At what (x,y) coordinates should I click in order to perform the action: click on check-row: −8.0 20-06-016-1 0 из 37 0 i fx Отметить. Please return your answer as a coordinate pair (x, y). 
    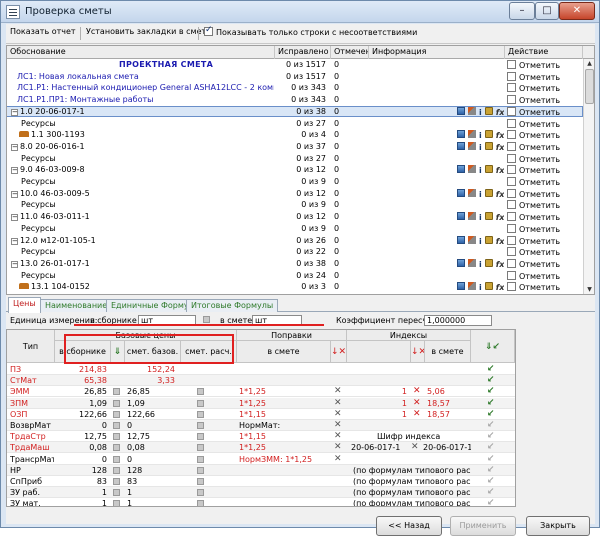
    Looking at the image, I should click on (294, 146).